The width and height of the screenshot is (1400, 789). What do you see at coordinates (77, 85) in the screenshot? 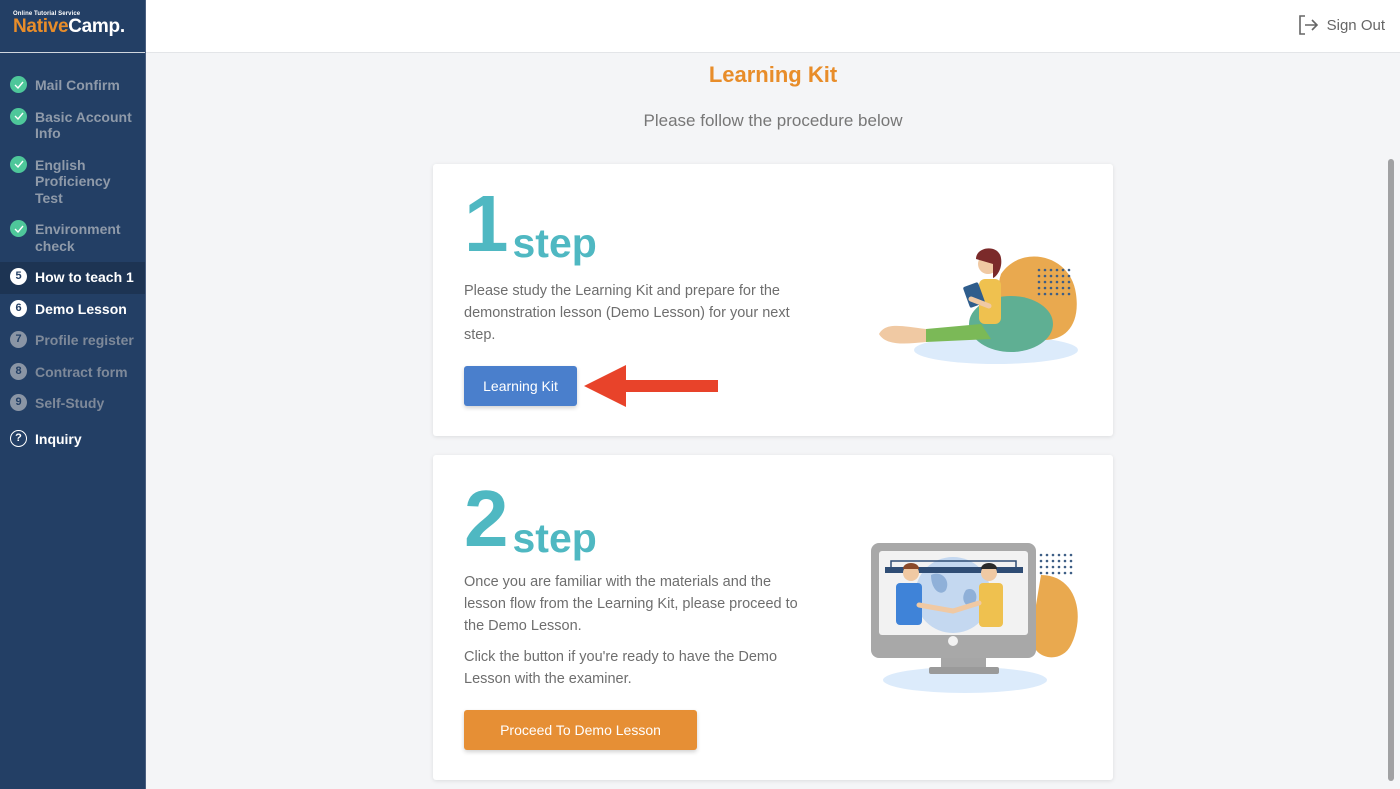
I see `sidebar-item-label: Mail Confirm` at bounding box center [77, 85].